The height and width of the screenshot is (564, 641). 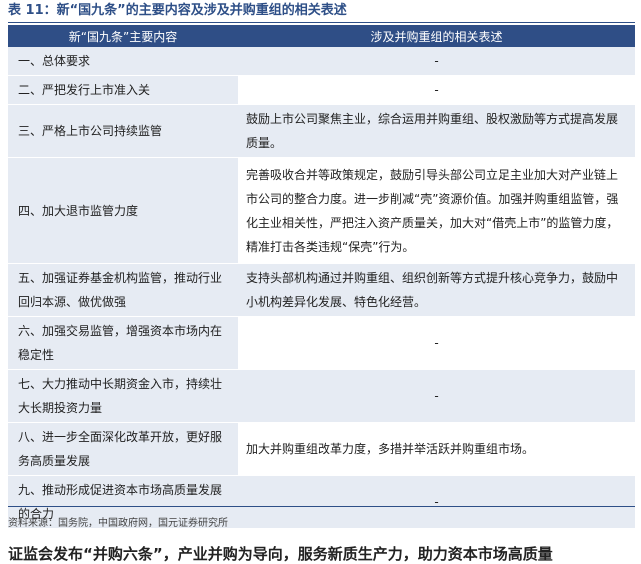 I want to click on table-header-row: 新“国九条”主要内容 涉及并购重组的相关表述, so click(x=321, y=36).